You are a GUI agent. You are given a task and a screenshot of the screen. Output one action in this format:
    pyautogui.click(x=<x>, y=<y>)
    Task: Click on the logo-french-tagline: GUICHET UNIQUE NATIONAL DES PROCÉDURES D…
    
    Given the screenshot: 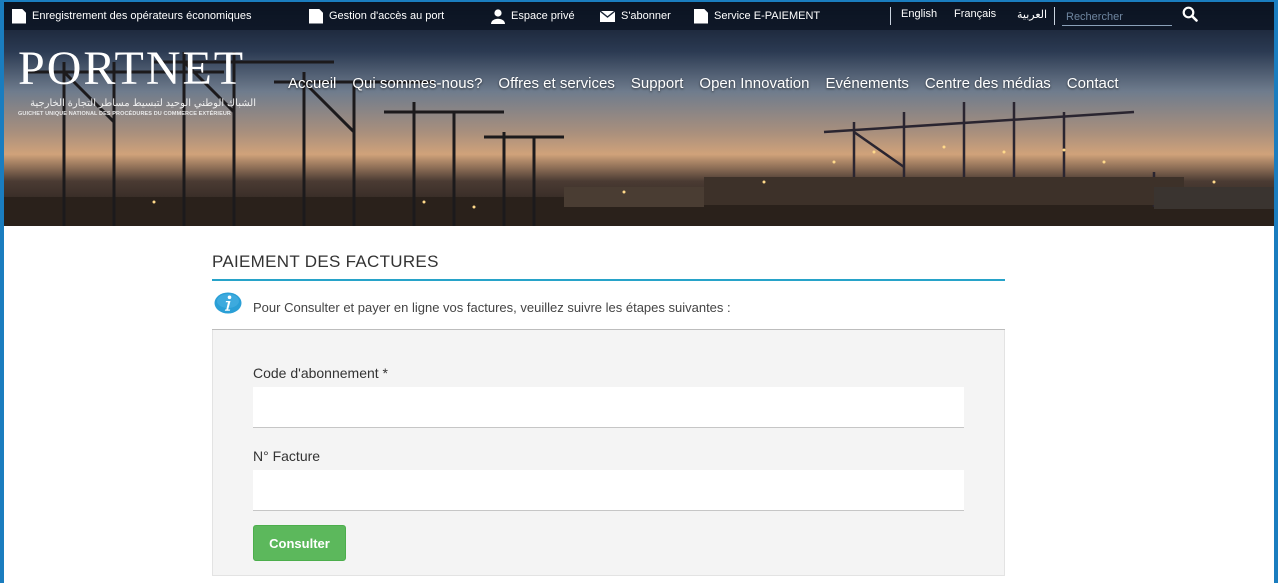 What is the action you would take?
    pyautogui.click(x=124, y=114)
    